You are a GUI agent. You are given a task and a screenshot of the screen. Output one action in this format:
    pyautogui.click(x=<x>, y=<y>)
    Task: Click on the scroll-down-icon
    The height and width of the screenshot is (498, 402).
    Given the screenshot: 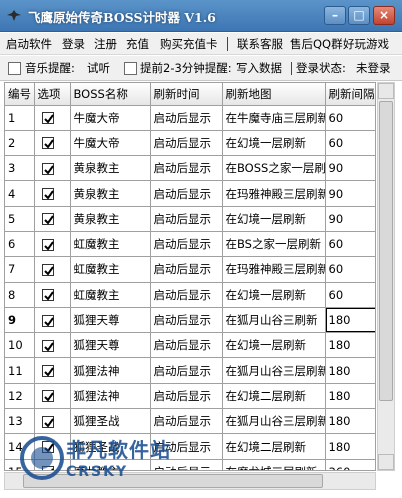 What is the action you would take?
    pyautogui.click(x=386, y=462)
    